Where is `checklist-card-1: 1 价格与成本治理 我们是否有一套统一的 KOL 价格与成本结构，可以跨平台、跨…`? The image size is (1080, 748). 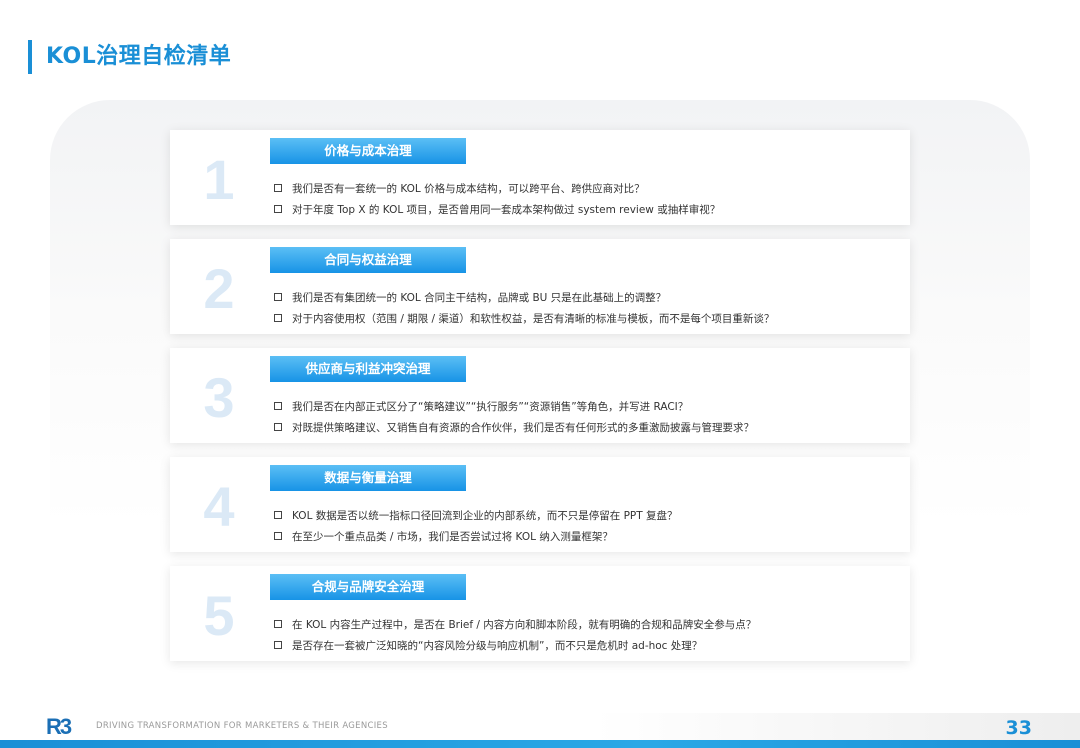
checklist-card-1: 1 价格与成本治理 我们是否有一套统一的 KOL 价格与成本结构，可以跨平台、跨… is located at coordinates (540, 177).